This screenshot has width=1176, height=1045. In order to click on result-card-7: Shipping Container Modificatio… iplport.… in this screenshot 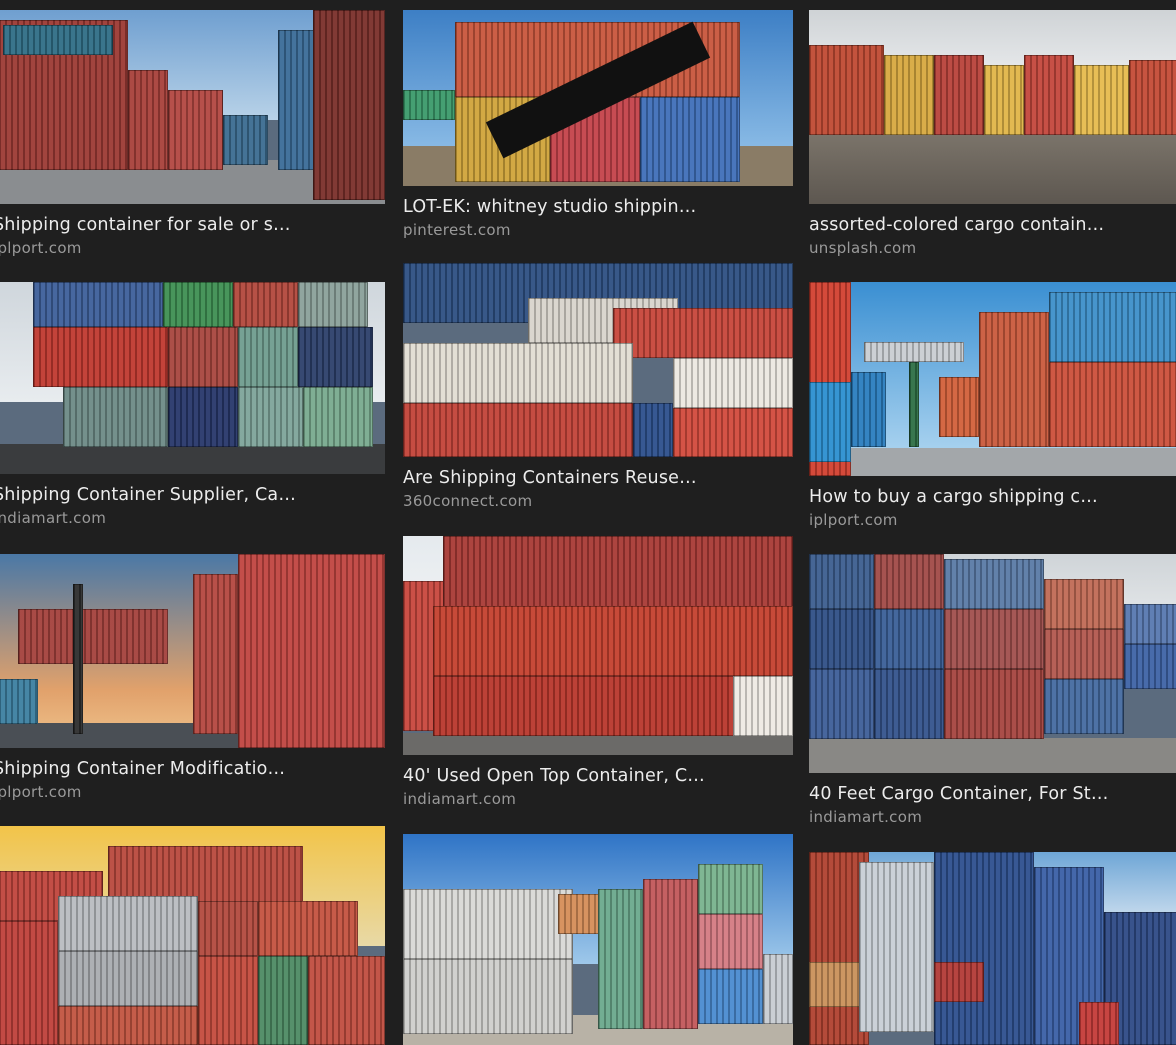, I will do `click(192, 678)`.